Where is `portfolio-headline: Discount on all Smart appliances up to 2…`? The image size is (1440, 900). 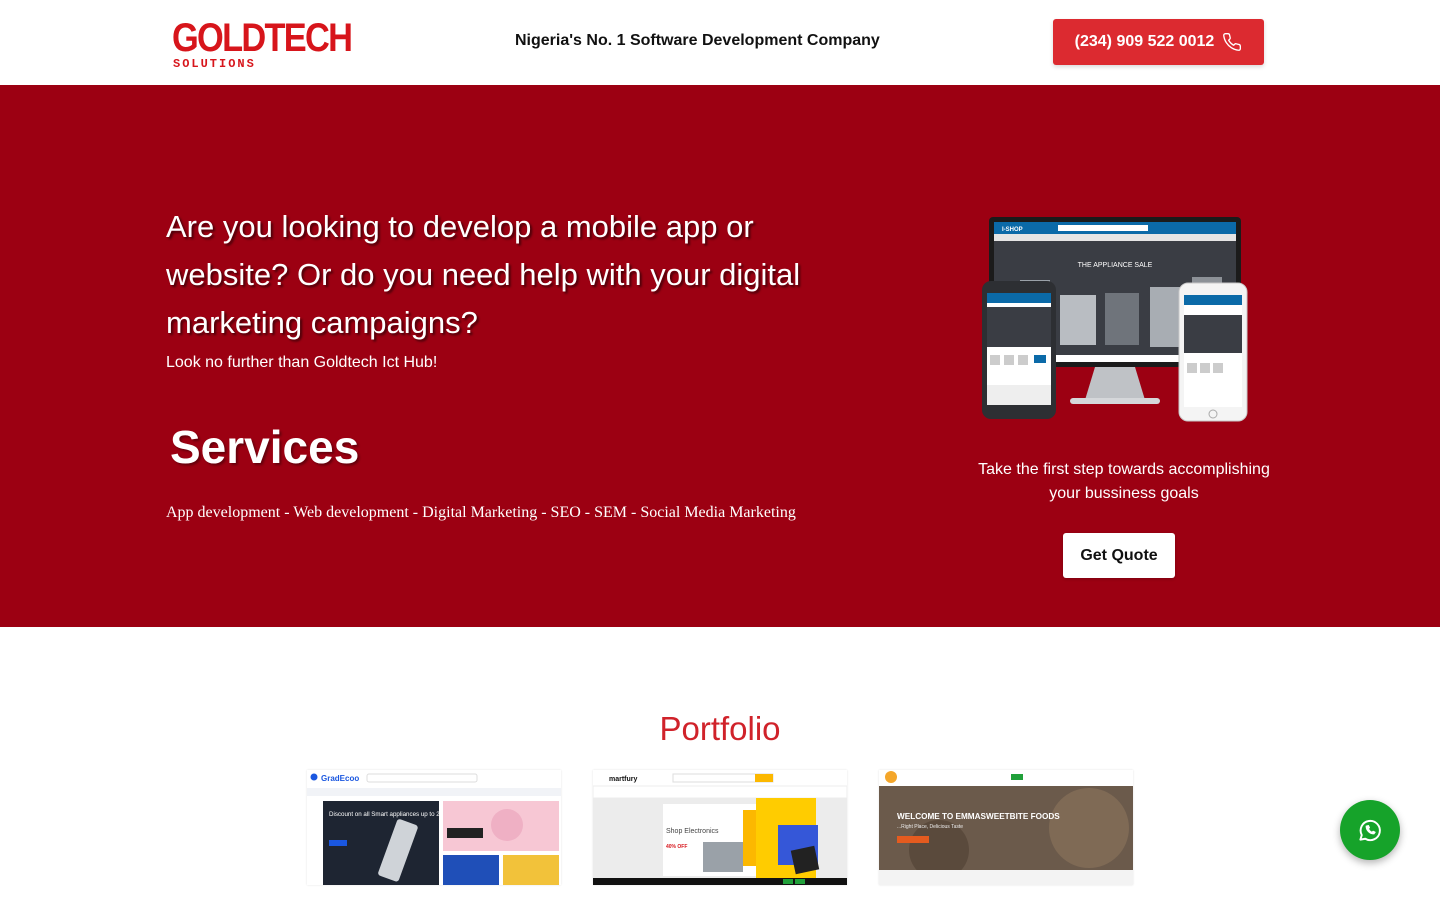 portfolio-headline: Discount on all Smart appliances up to 2… is located at coordinates (389, 814).